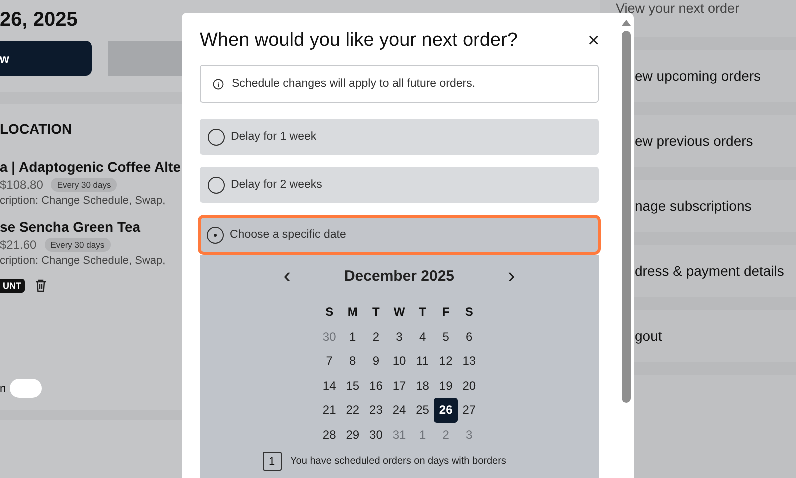  What do you see at coordinates (422, 361) in the screenshot?
I see `calendar-day: 11` at bounding box center [422, 361].